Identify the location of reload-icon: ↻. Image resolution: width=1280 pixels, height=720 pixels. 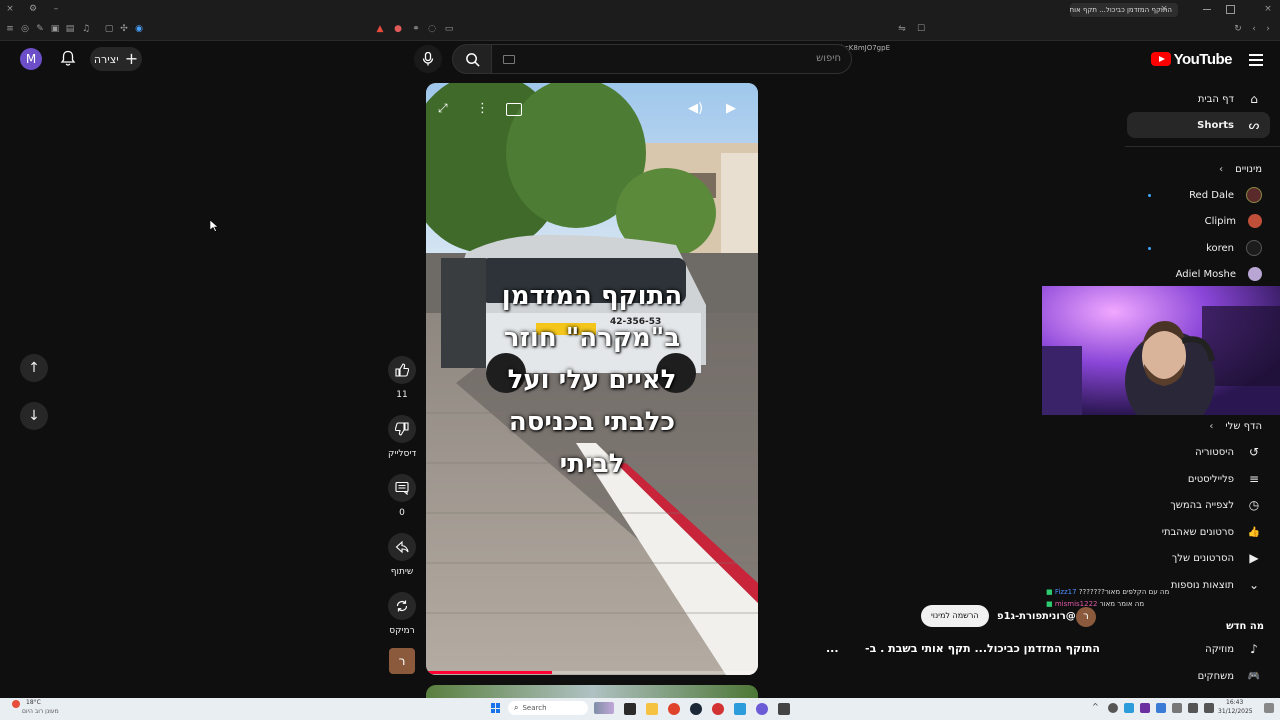
(1238, 29).